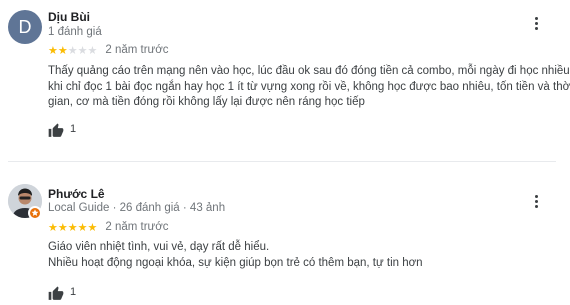 This screenshot has width=570, height=305. What do you see at coordinates (25, 27) in the screenshot?
I see `reviewer-avatar: D` at bounding box center [25, 27].